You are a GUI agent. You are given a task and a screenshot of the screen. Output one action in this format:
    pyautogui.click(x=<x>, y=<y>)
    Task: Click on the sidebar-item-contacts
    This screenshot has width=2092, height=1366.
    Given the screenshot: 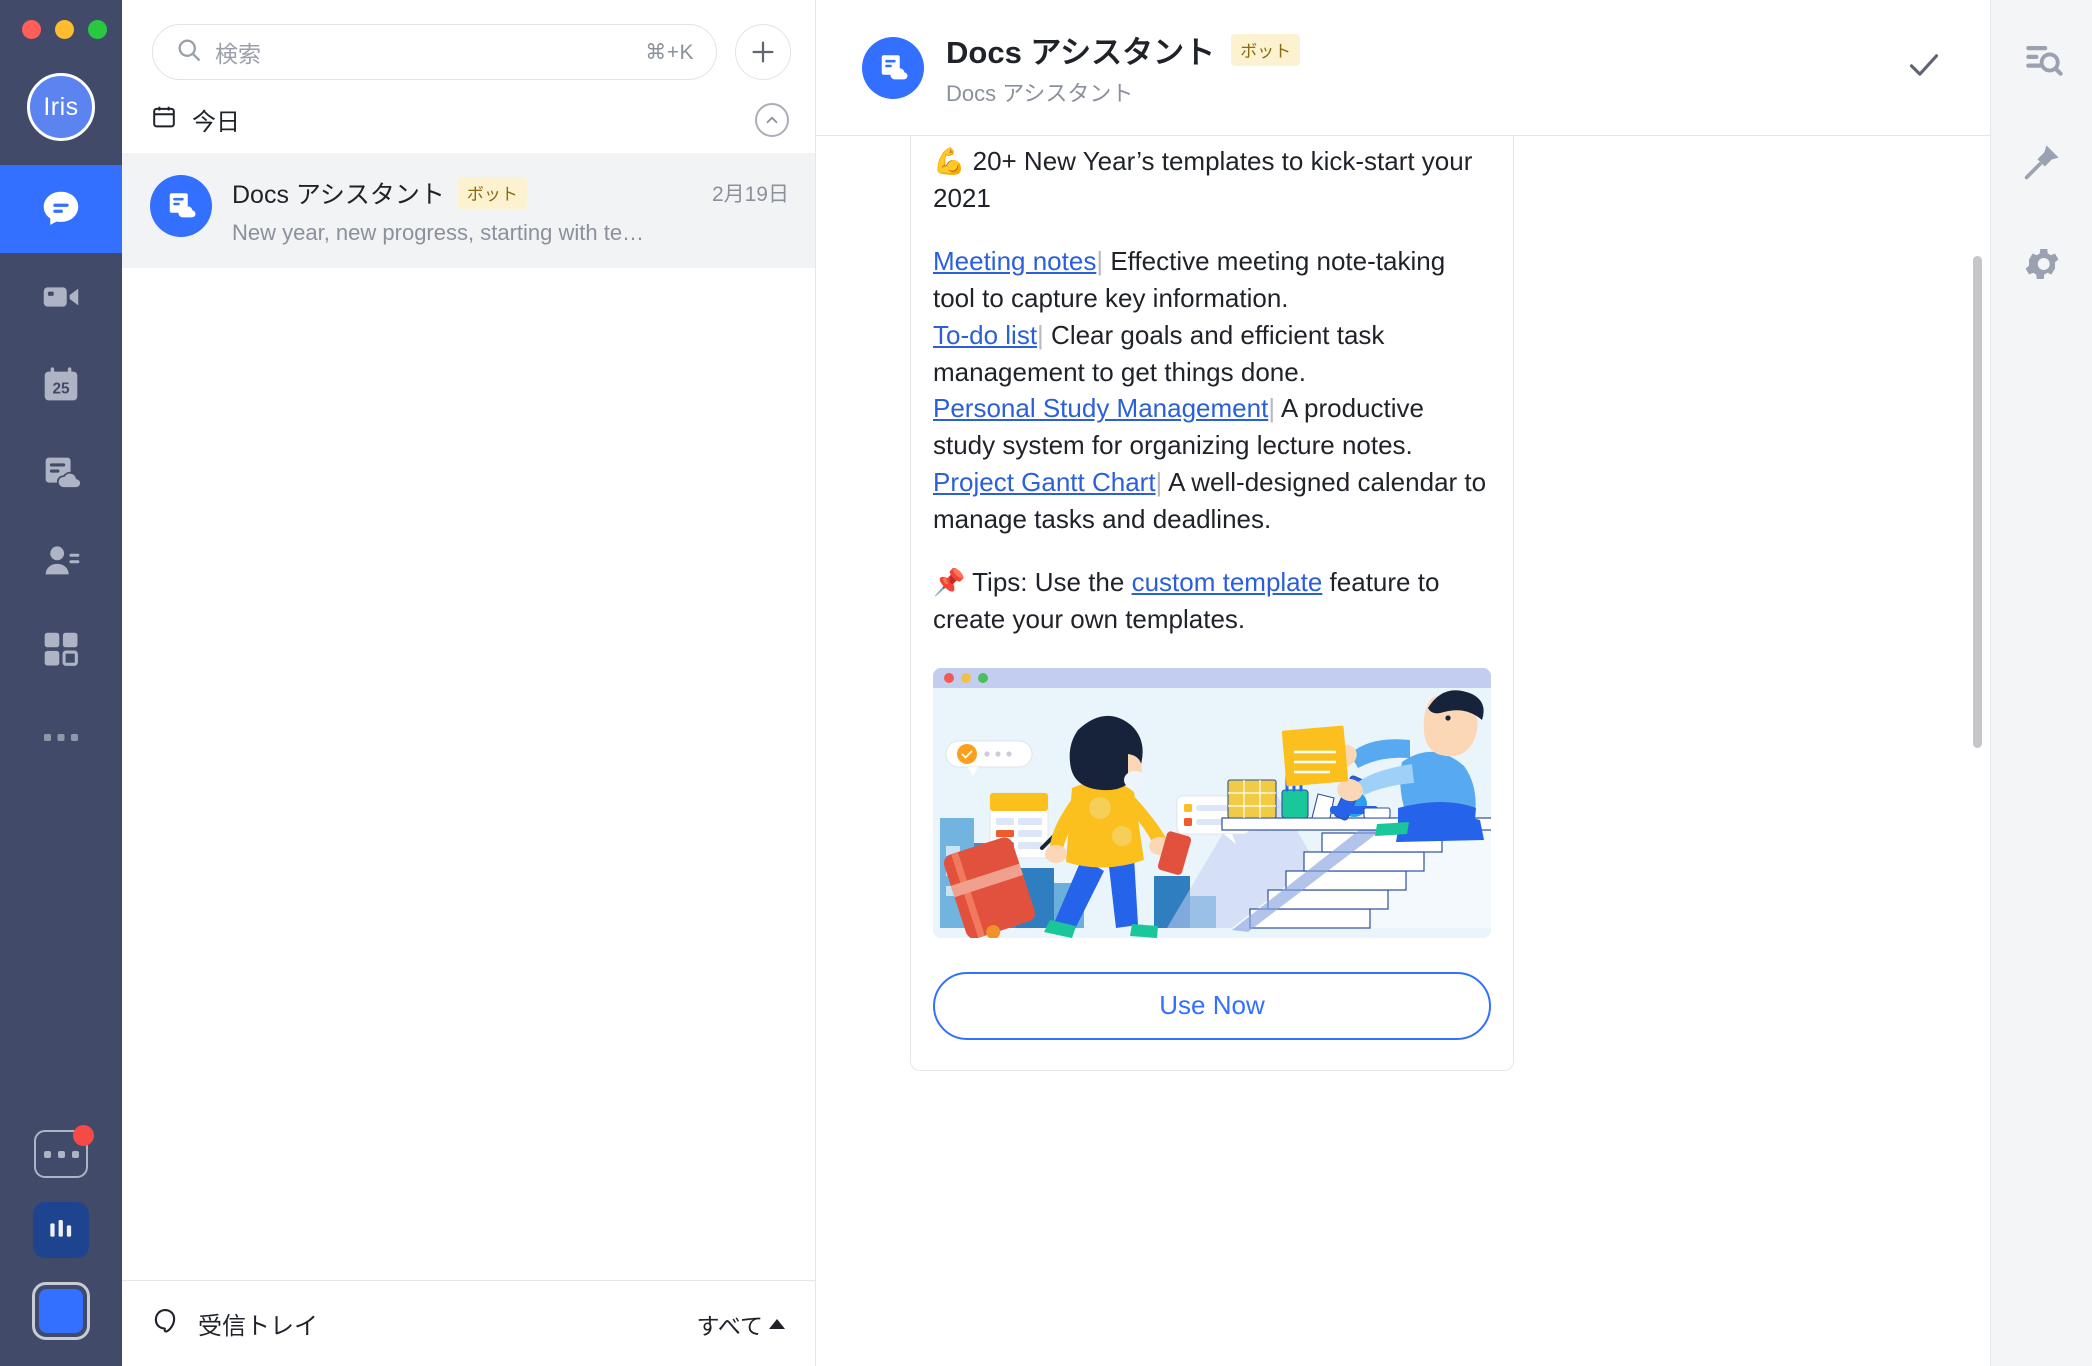 What is the action you would take?
    pyautogui.click(x=61, y=561)
    